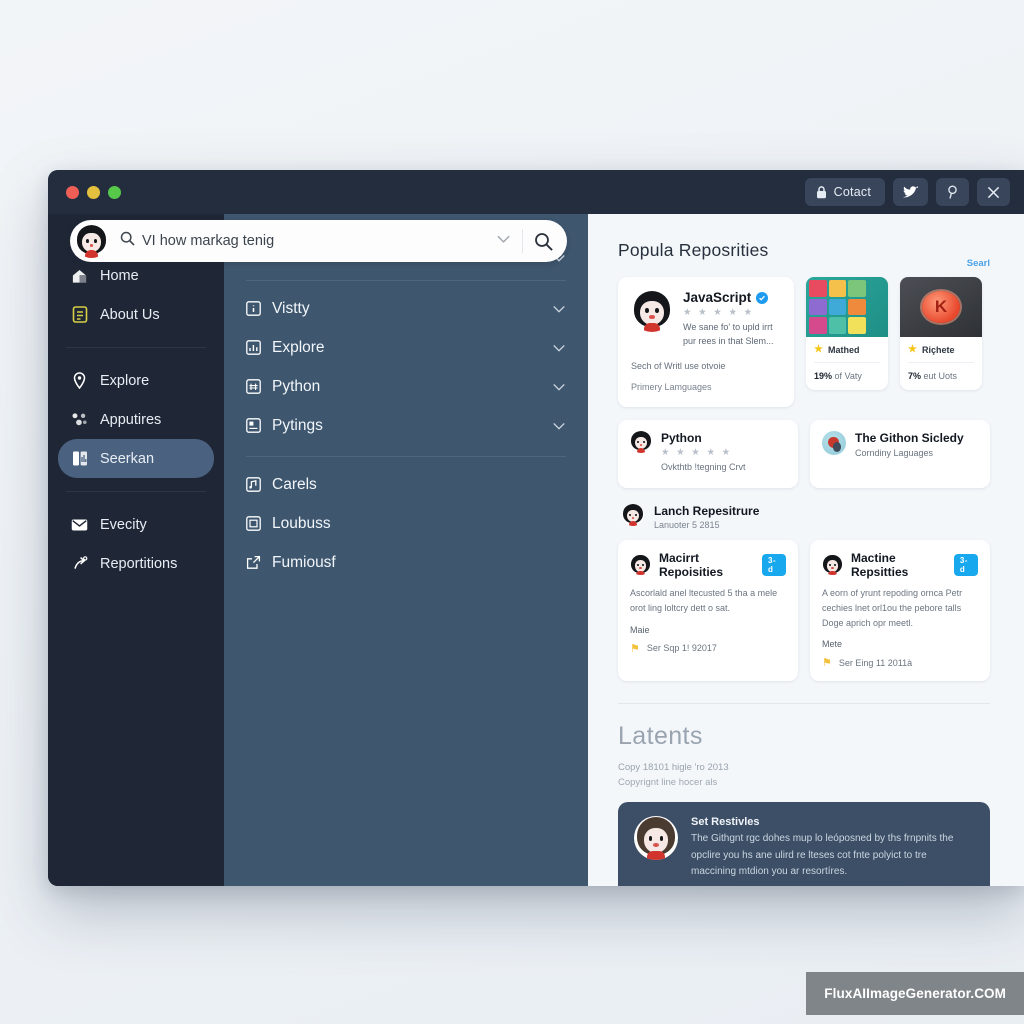 This screenshot has width=1024, height=1024. What do you see at coordinates (114, 192) in the screenshot?
I see `maximize-window-button` at bounding box center [114, 192].